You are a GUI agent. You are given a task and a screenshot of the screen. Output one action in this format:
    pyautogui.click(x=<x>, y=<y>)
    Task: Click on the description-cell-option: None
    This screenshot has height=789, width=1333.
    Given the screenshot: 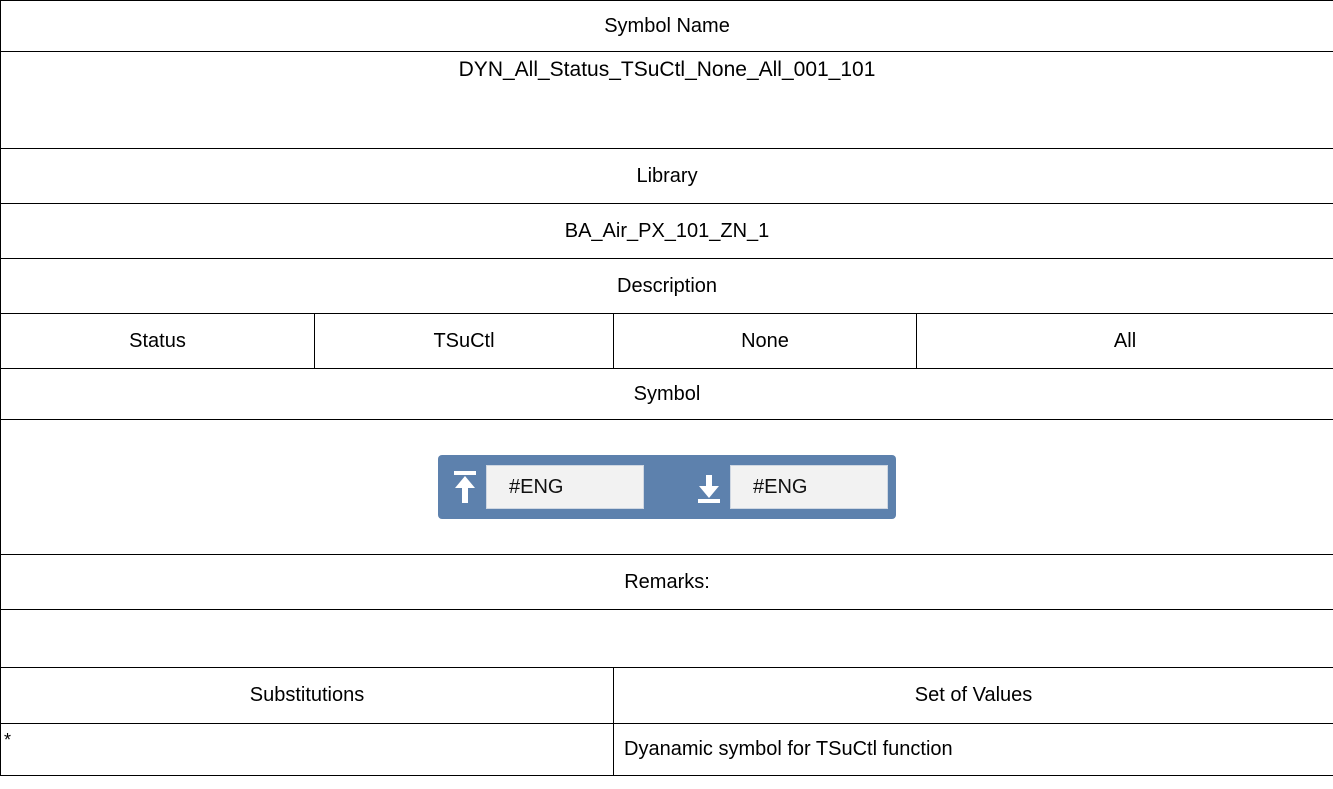 What is the action you would take?
    pyautogui.click(x=765, y=341)
    